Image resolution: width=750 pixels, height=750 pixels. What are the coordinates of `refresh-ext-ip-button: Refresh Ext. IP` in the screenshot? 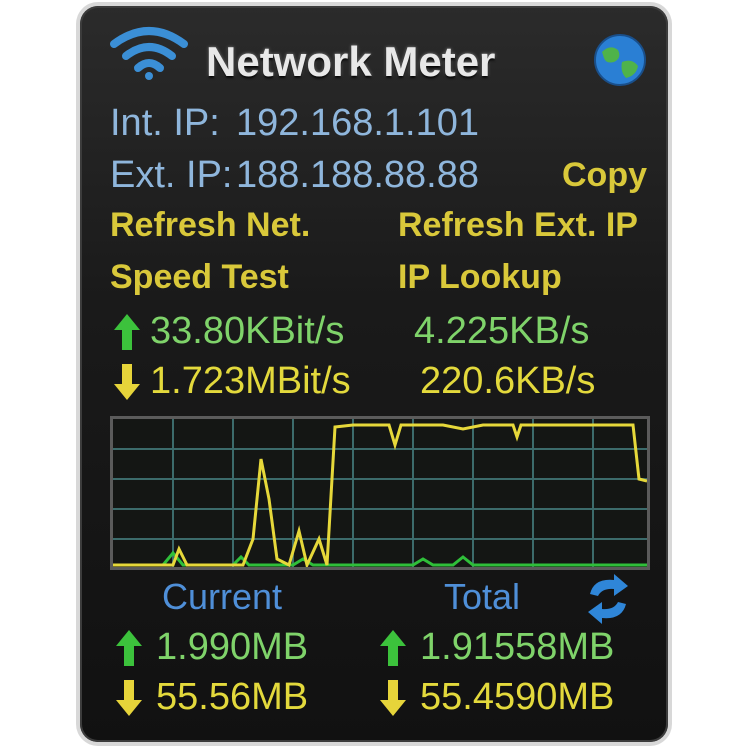 It's located at (518, 225).